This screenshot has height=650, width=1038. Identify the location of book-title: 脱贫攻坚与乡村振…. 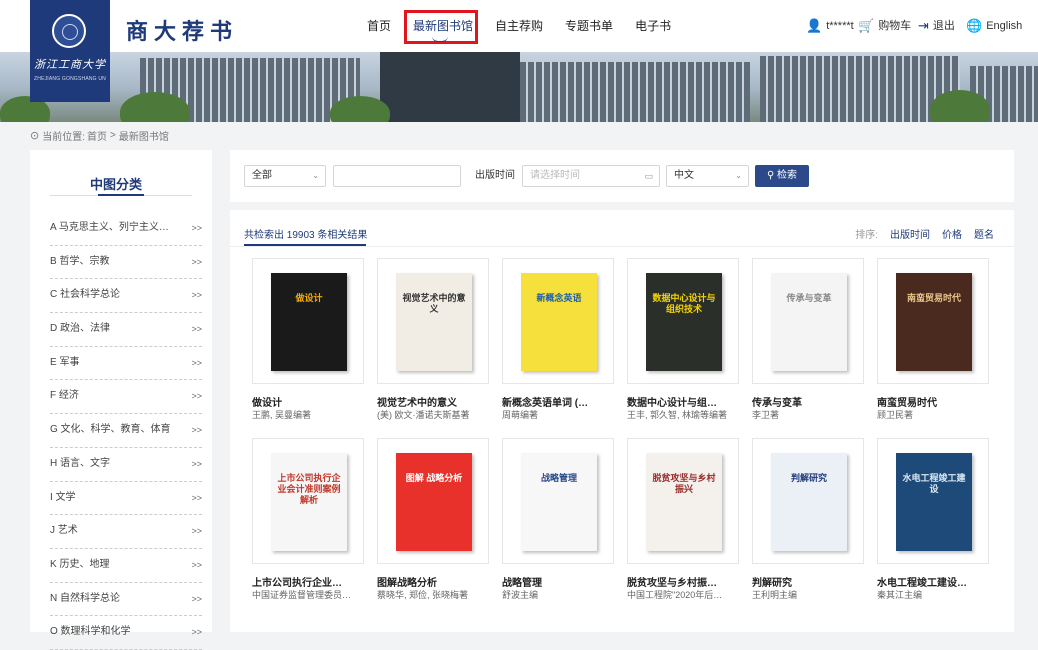
(683, 581).